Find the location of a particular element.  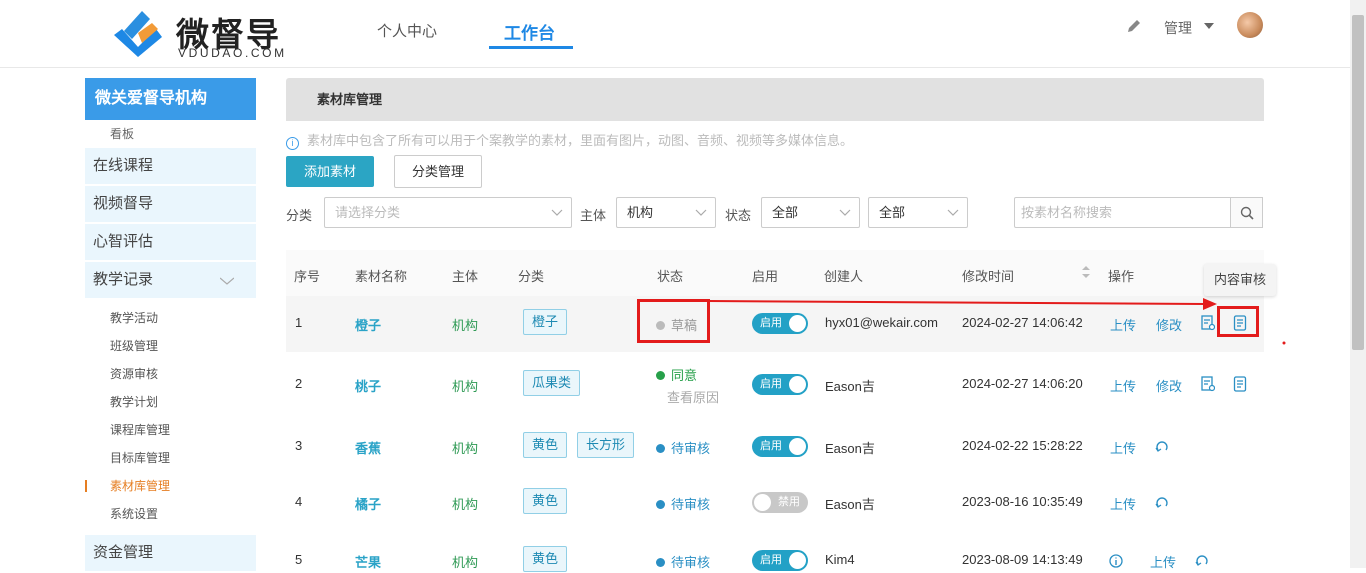

sidebar-item-label: 资金管理 is located at coordinates (123, 552).